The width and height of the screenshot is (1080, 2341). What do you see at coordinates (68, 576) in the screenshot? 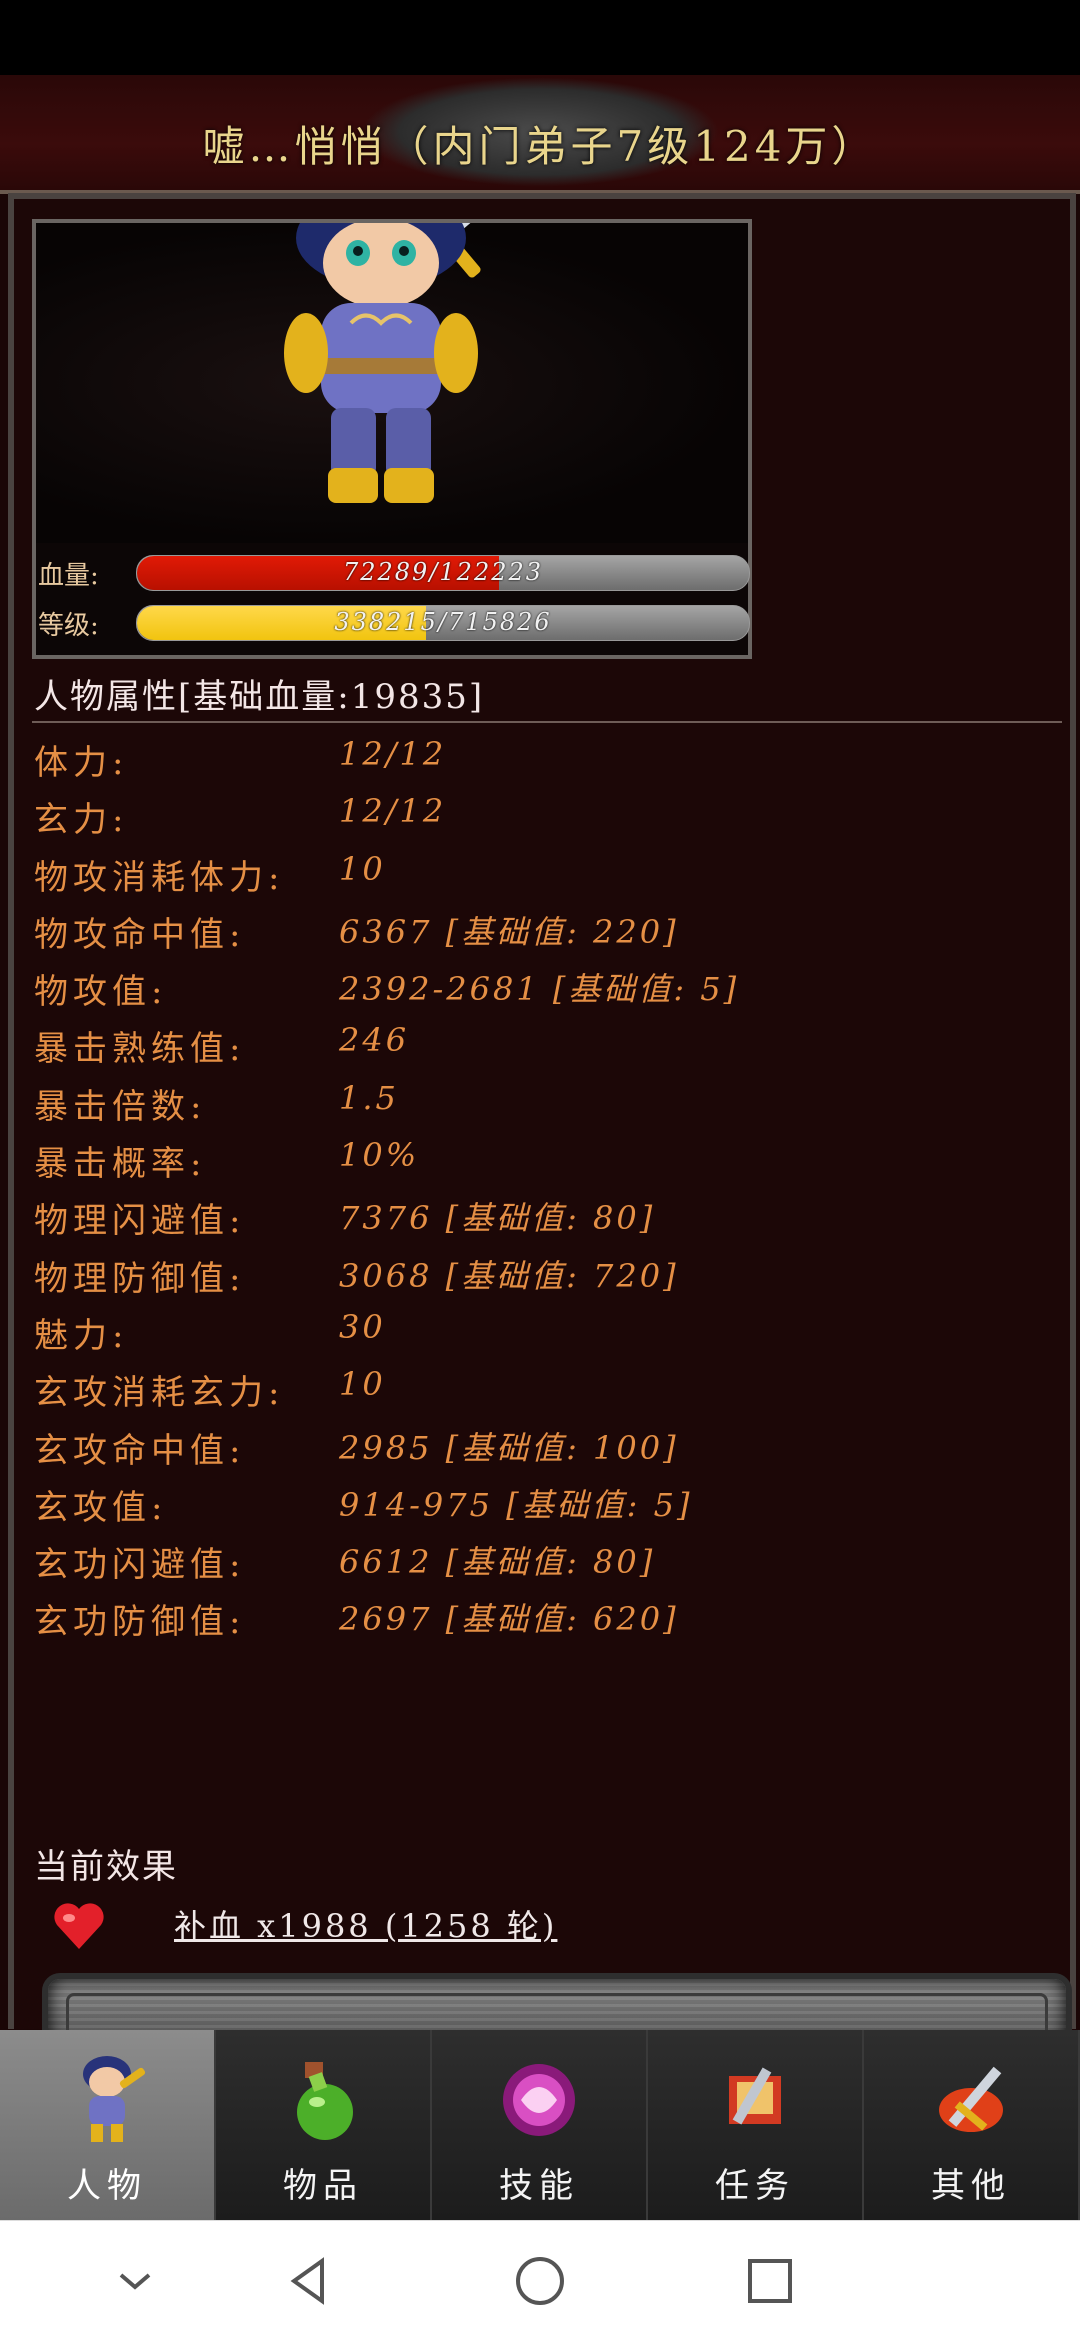
I see `hp-label: 血量:` at bounding box center [68, 576].